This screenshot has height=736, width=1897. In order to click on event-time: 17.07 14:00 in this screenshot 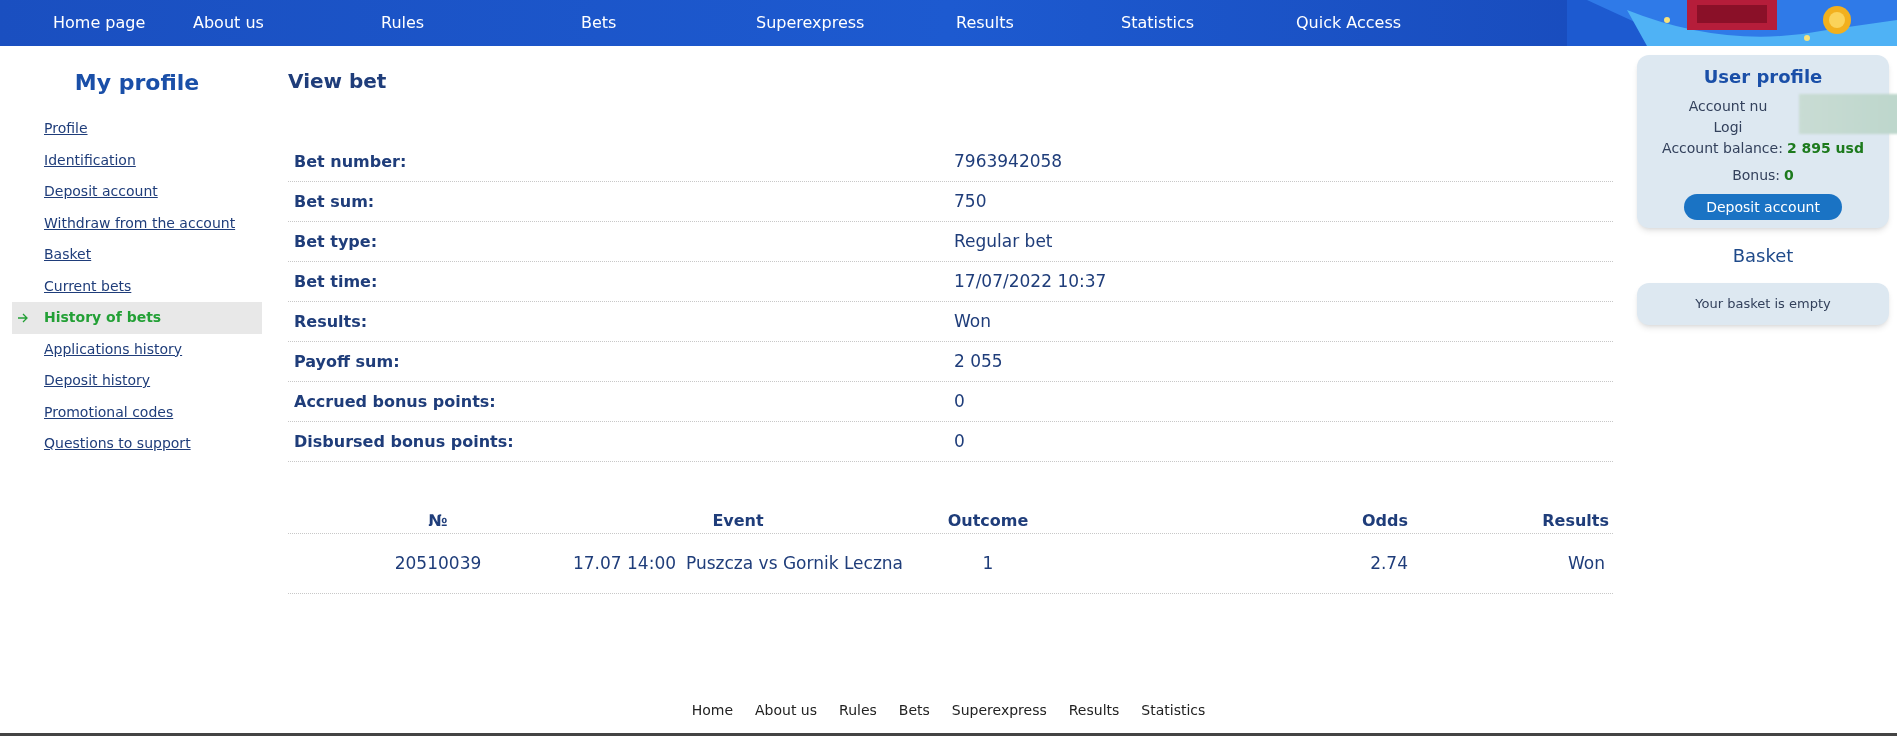, I will do `click(624, 563)`.